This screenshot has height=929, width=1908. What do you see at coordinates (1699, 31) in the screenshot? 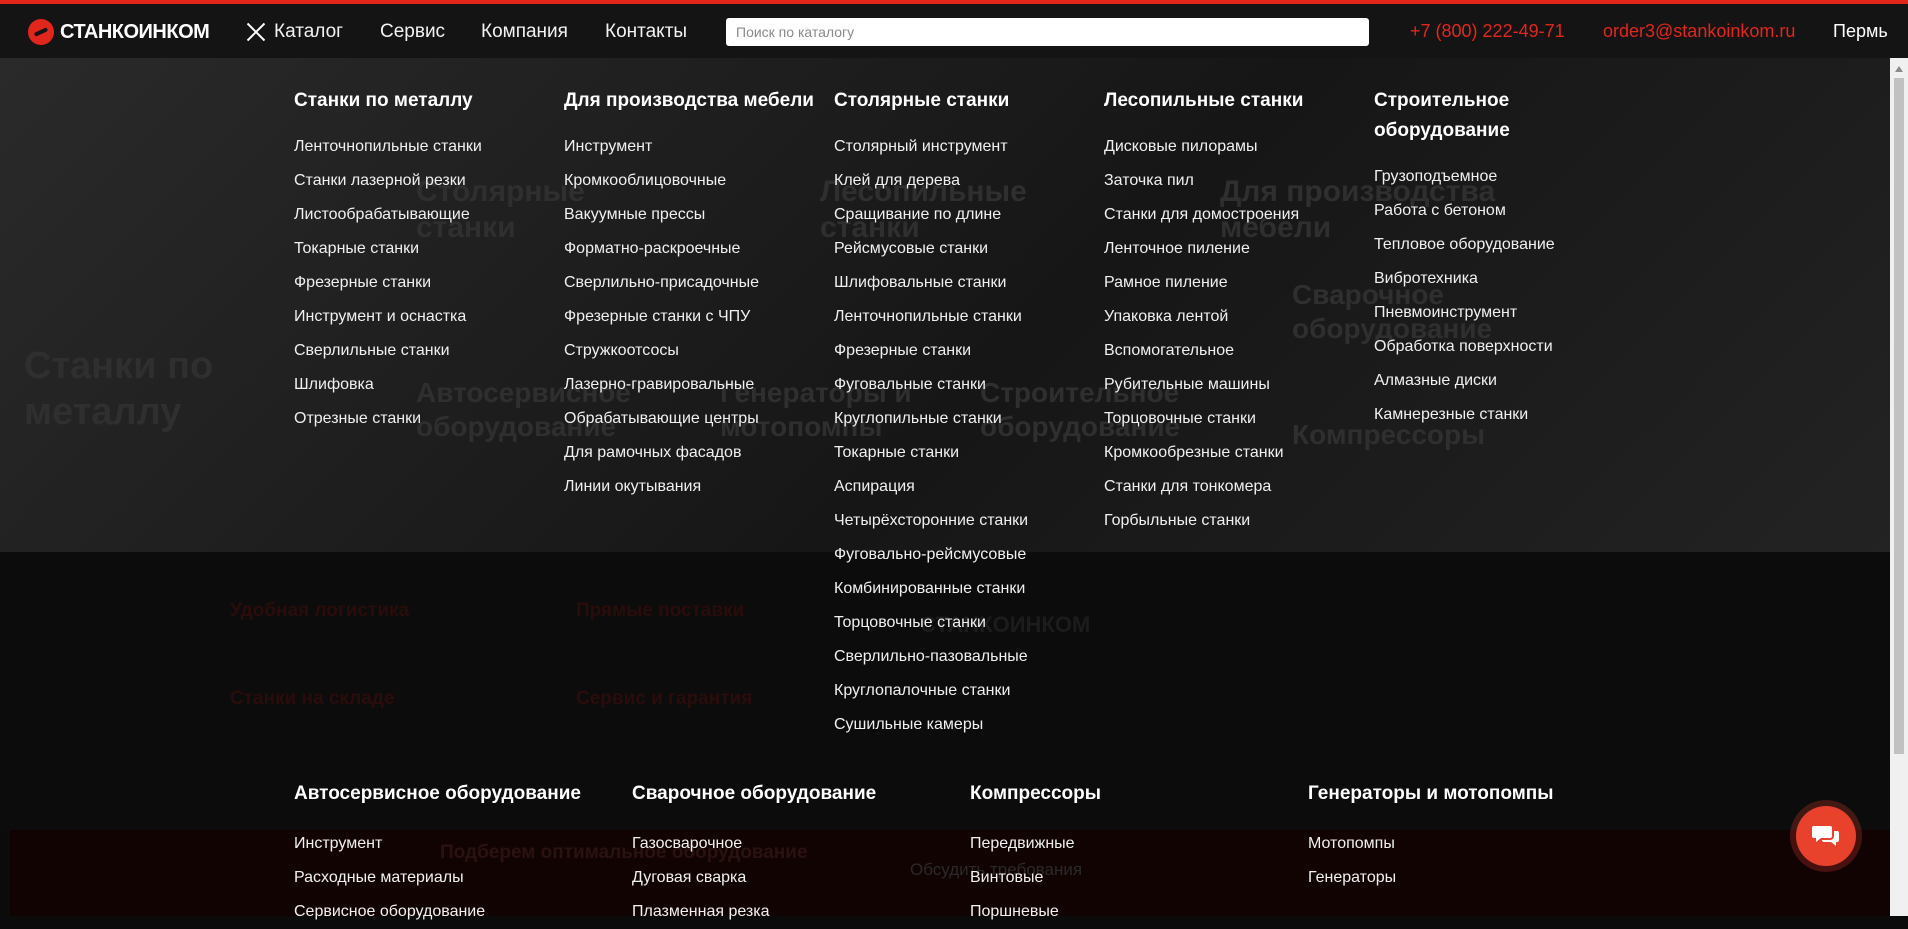
I see `email-link: order3@stankoinkom.ru` at bounding box center [1699, 31].